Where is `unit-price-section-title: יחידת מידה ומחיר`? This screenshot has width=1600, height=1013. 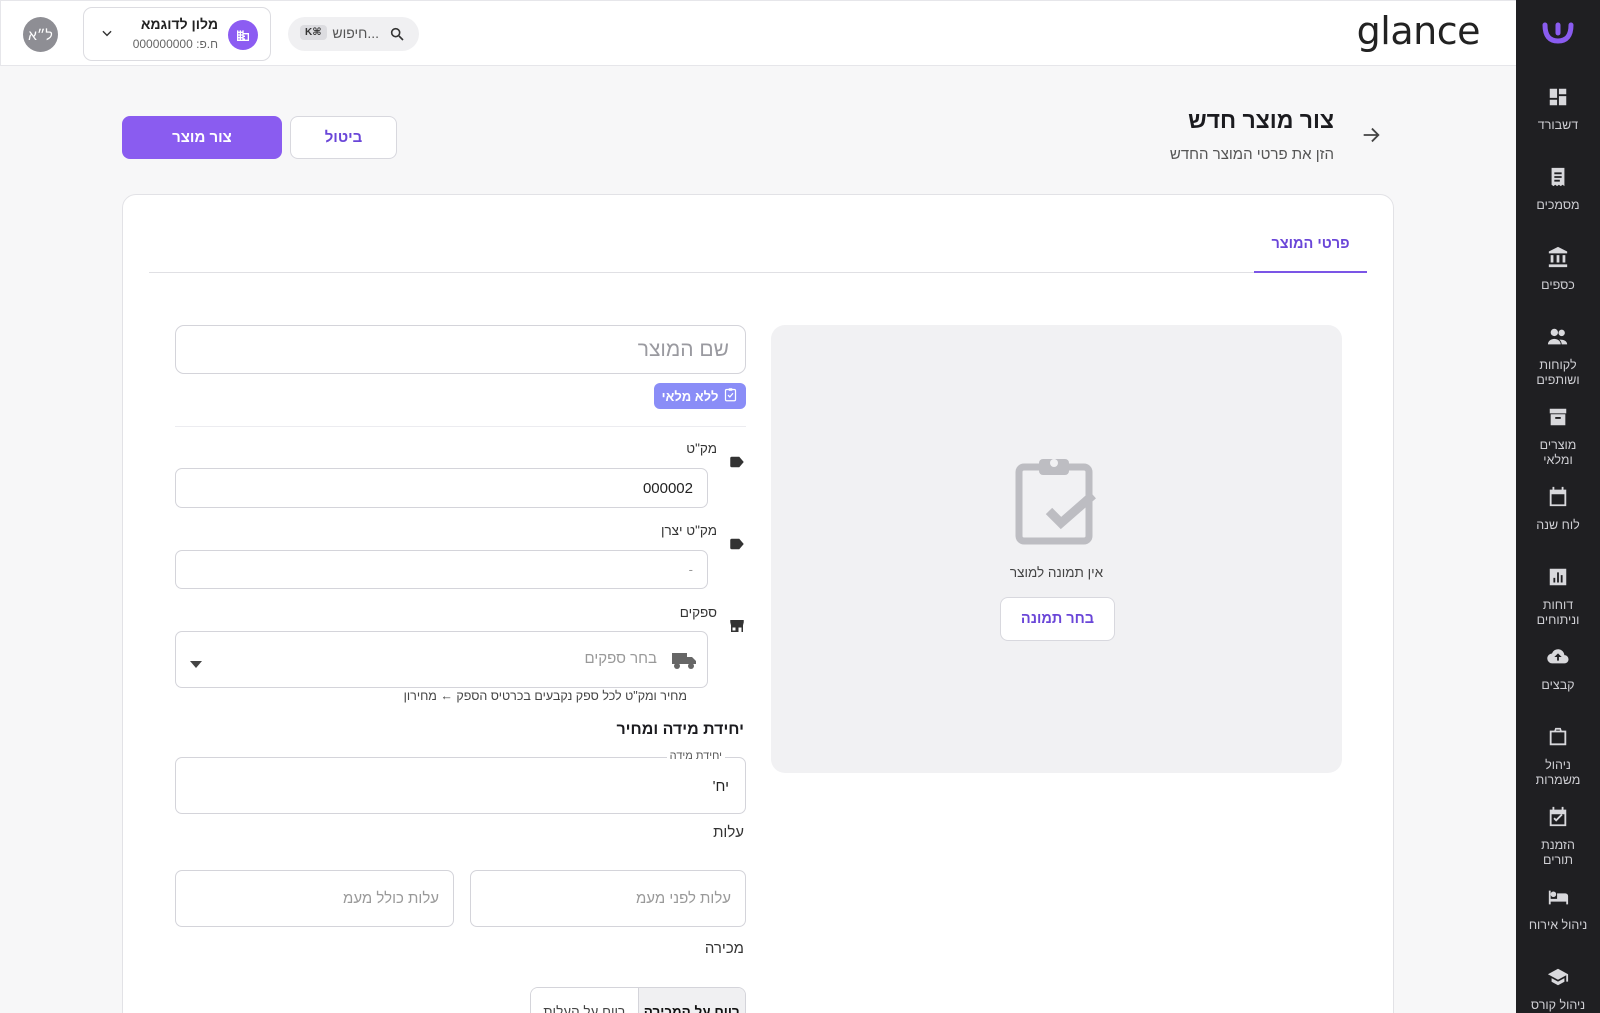
unit-price-section-title: יחידת מידה ומחיר is located at coordinates (680, 729).